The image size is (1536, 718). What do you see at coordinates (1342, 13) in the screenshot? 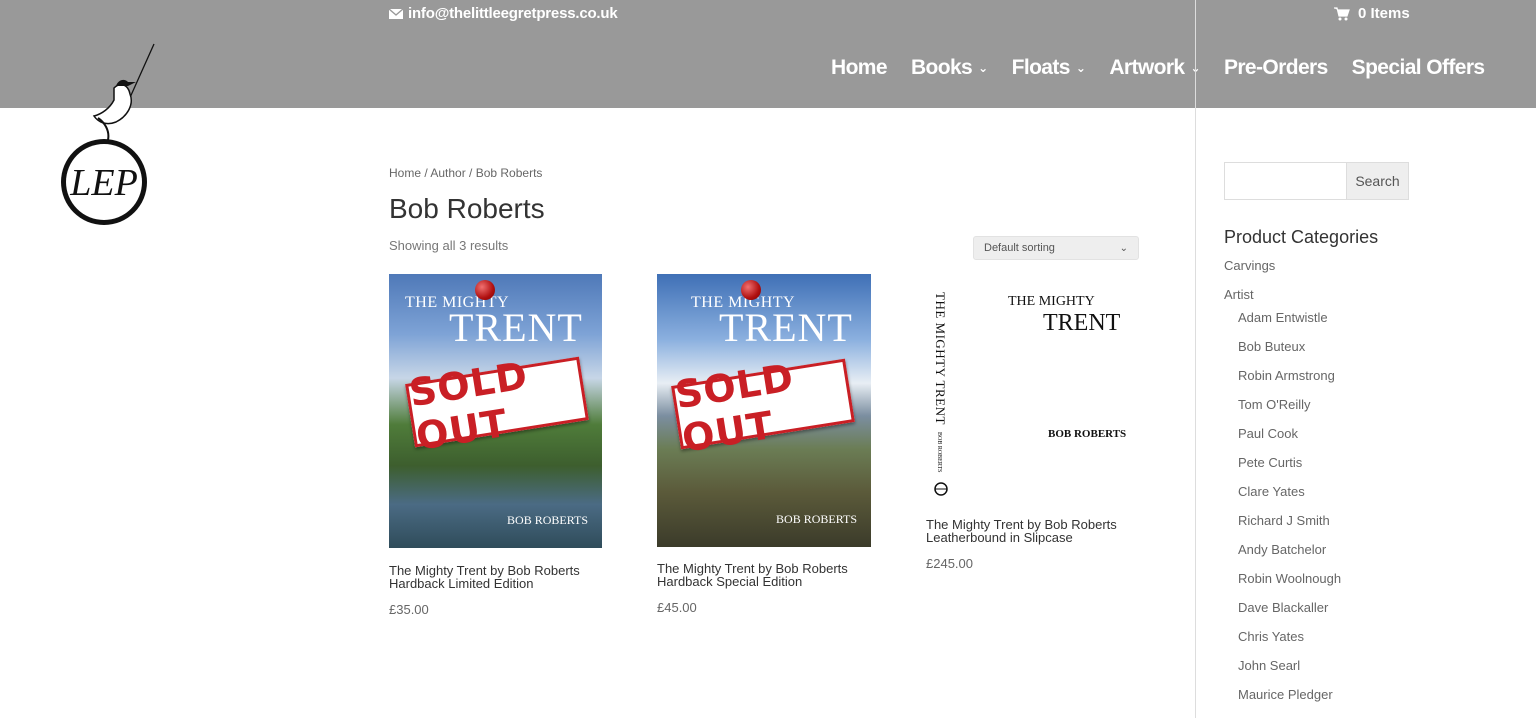
I see `cart-icon` at bounding box center [1342, 13].